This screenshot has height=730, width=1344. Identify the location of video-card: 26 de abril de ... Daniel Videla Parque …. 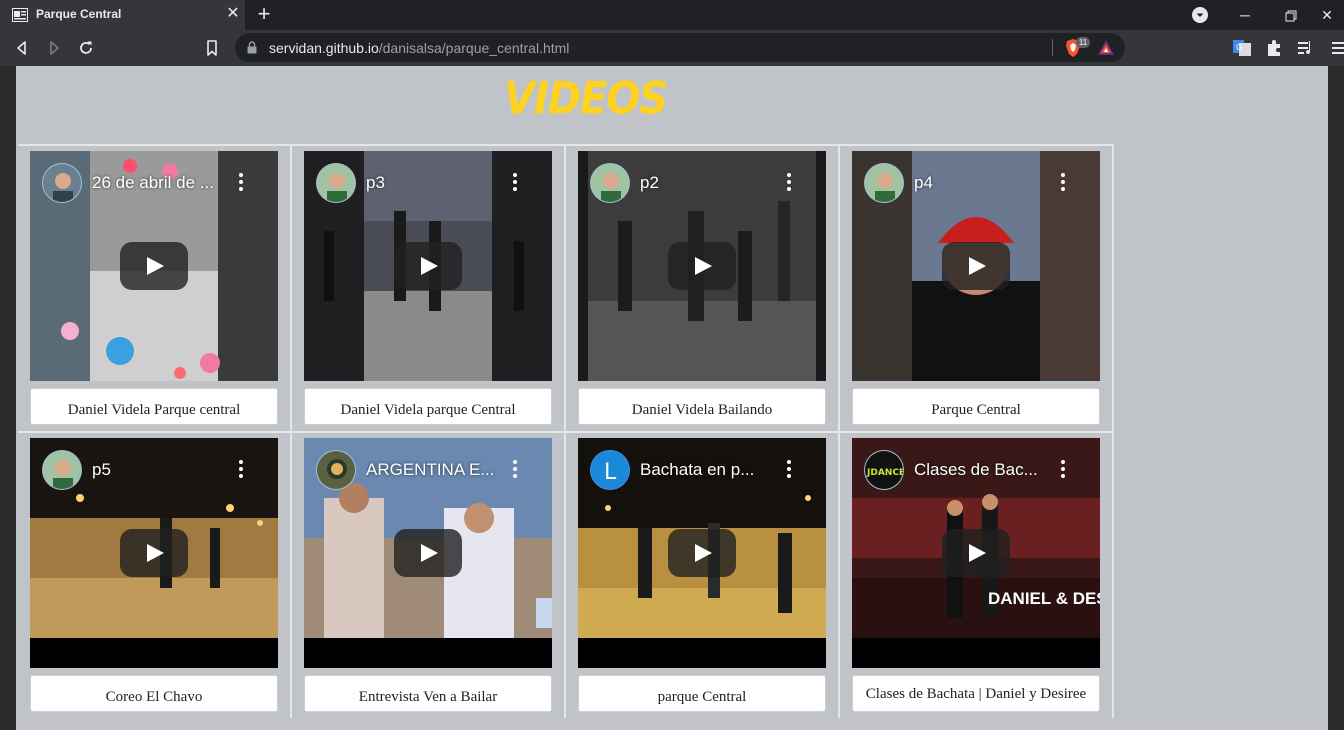
(155, 287).